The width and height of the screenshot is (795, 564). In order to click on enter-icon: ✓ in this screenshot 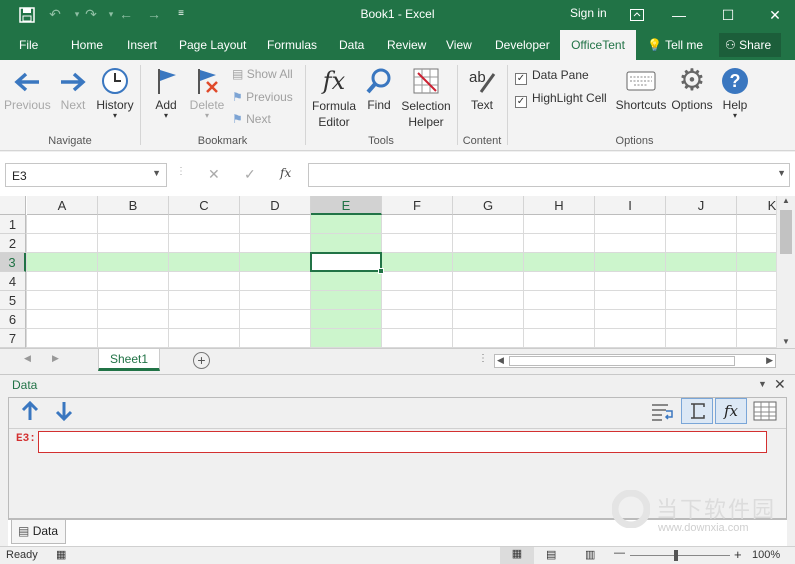, I will do `click(250, 174)`.